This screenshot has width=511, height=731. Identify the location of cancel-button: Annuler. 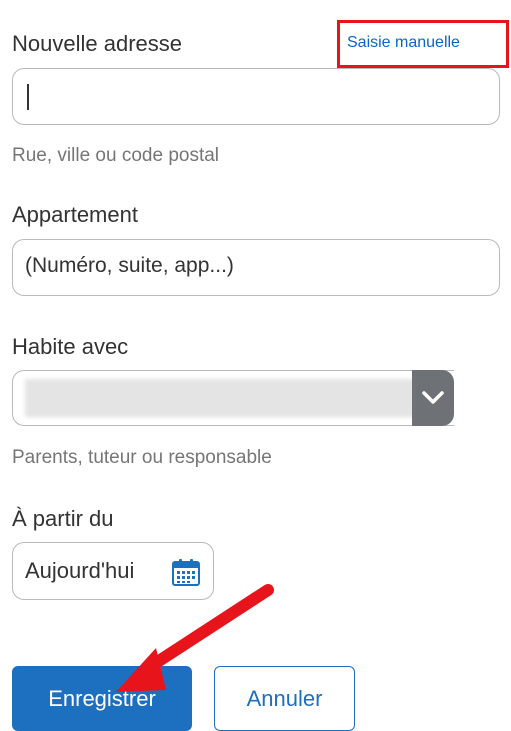
(284, 698).